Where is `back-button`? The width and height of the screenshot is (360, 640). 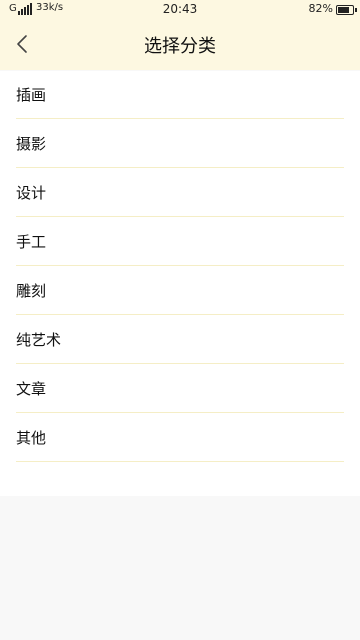 back-button is located at coordinates (22, 44).